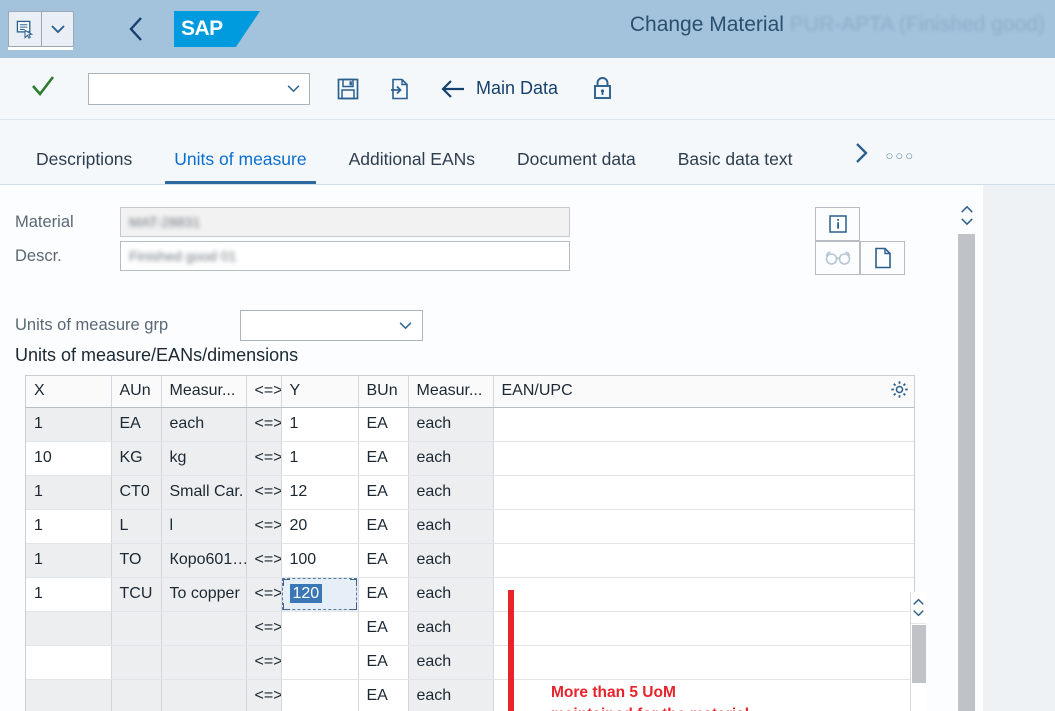  I want to click on cell-y: 1, so click(320, 458).